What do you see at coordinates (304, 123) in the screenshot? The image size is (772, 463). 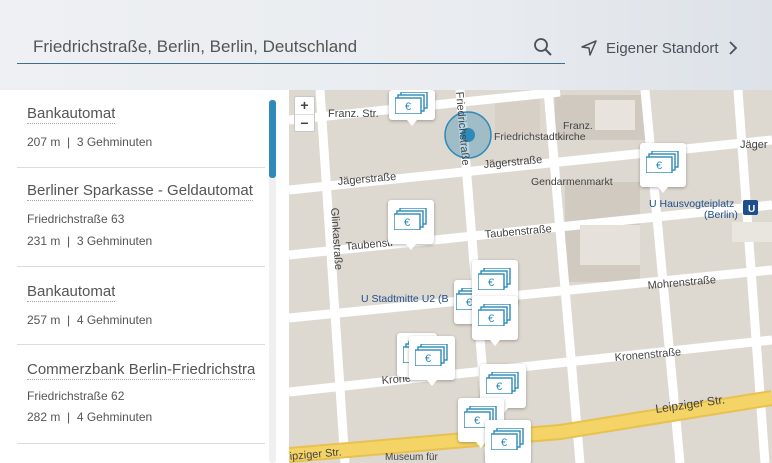 I see `zoom-out-button: −` at bounding box center [304, 123].